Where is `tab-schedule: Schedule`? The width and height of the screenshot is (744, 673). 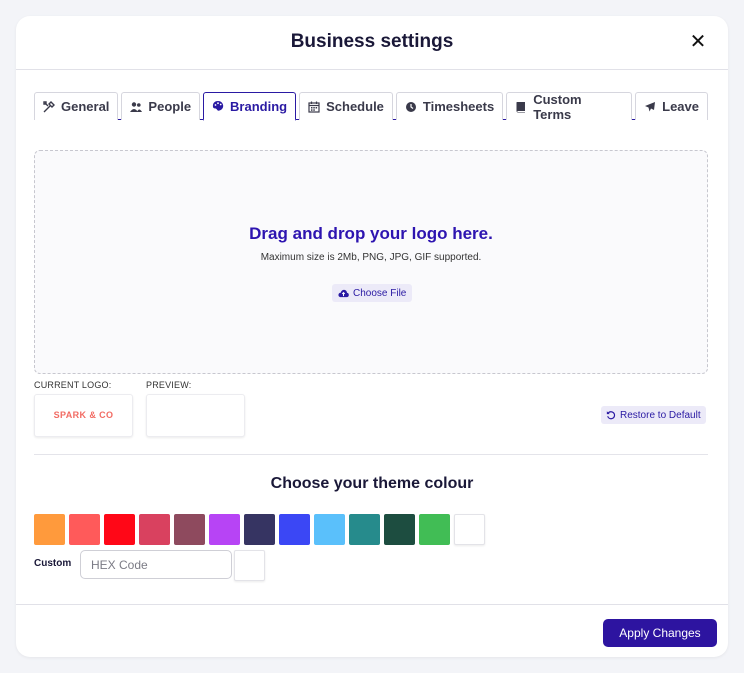 tab-schedule: Schedule is located at coordinates (346, 106).